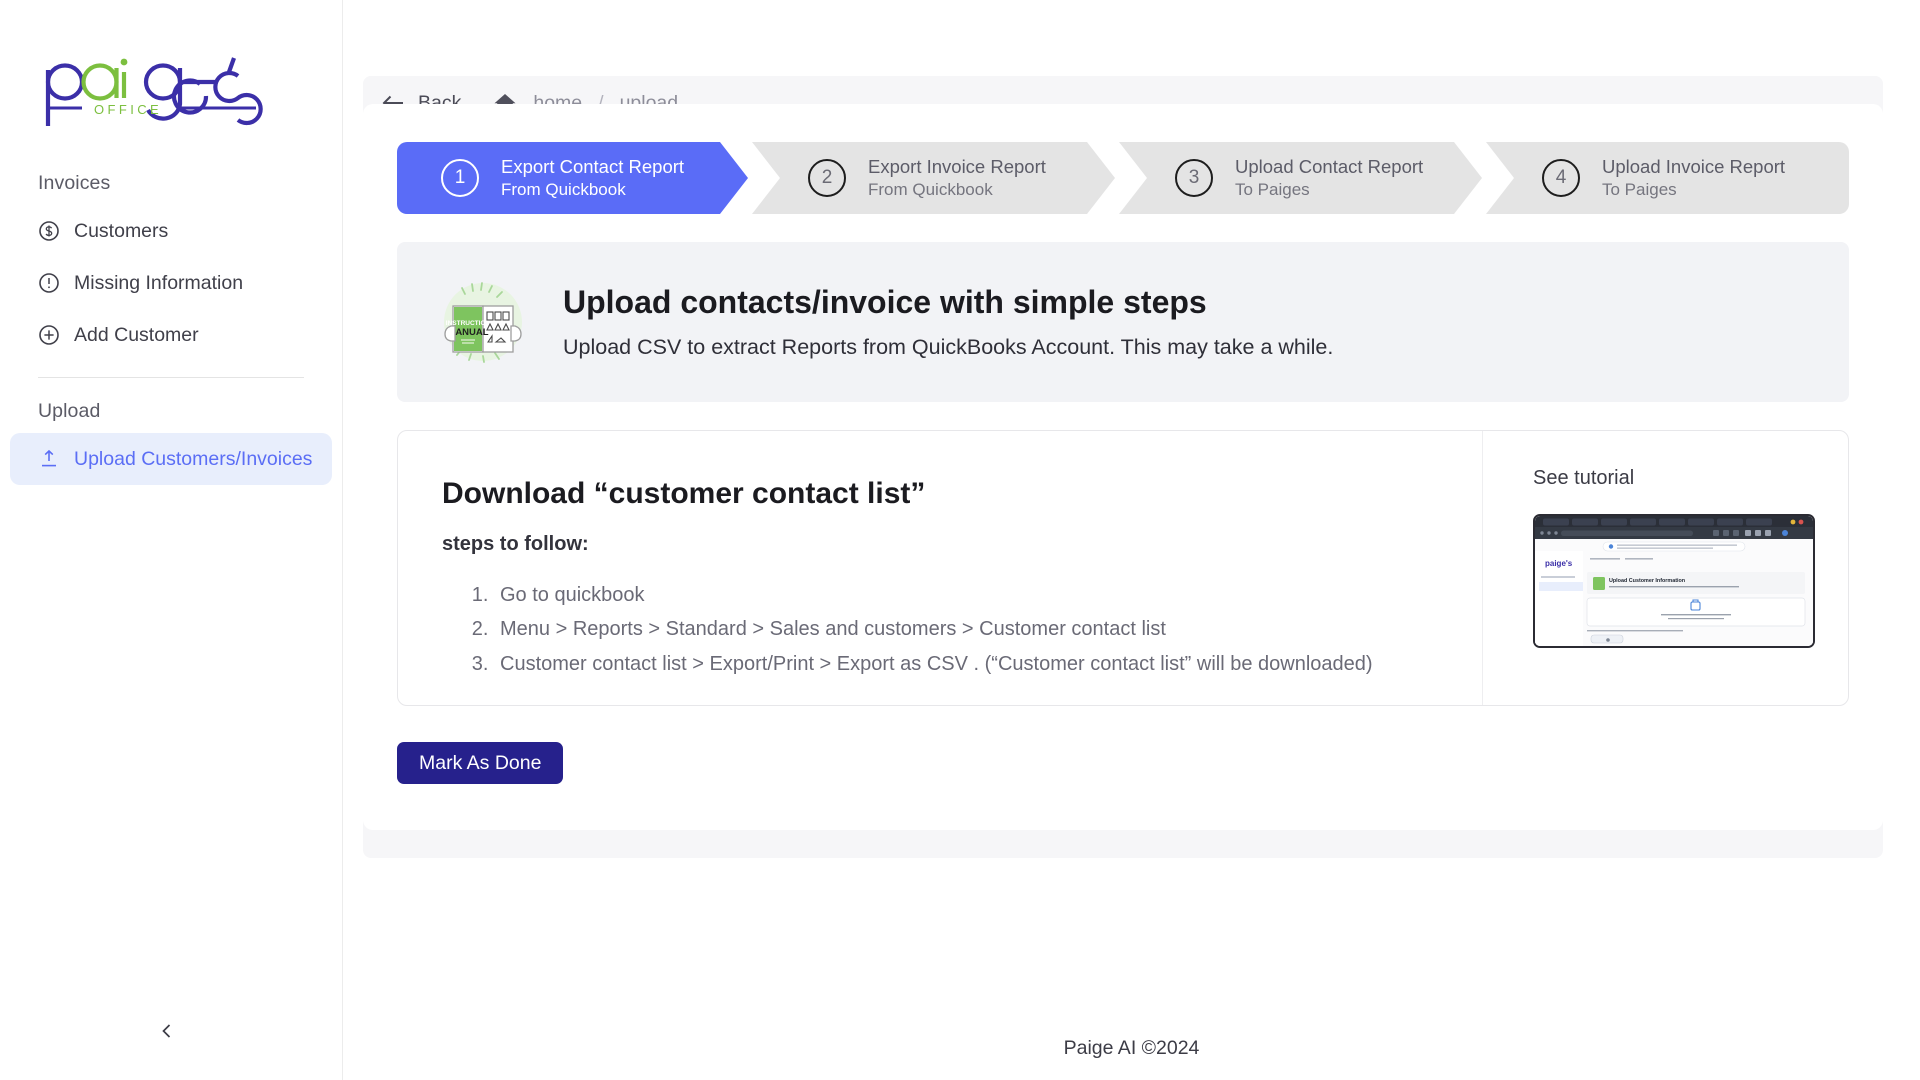 The width and height of the screenshot is (1920, 1080). I want to click on svg-text: paige's, so click(1559, 563).